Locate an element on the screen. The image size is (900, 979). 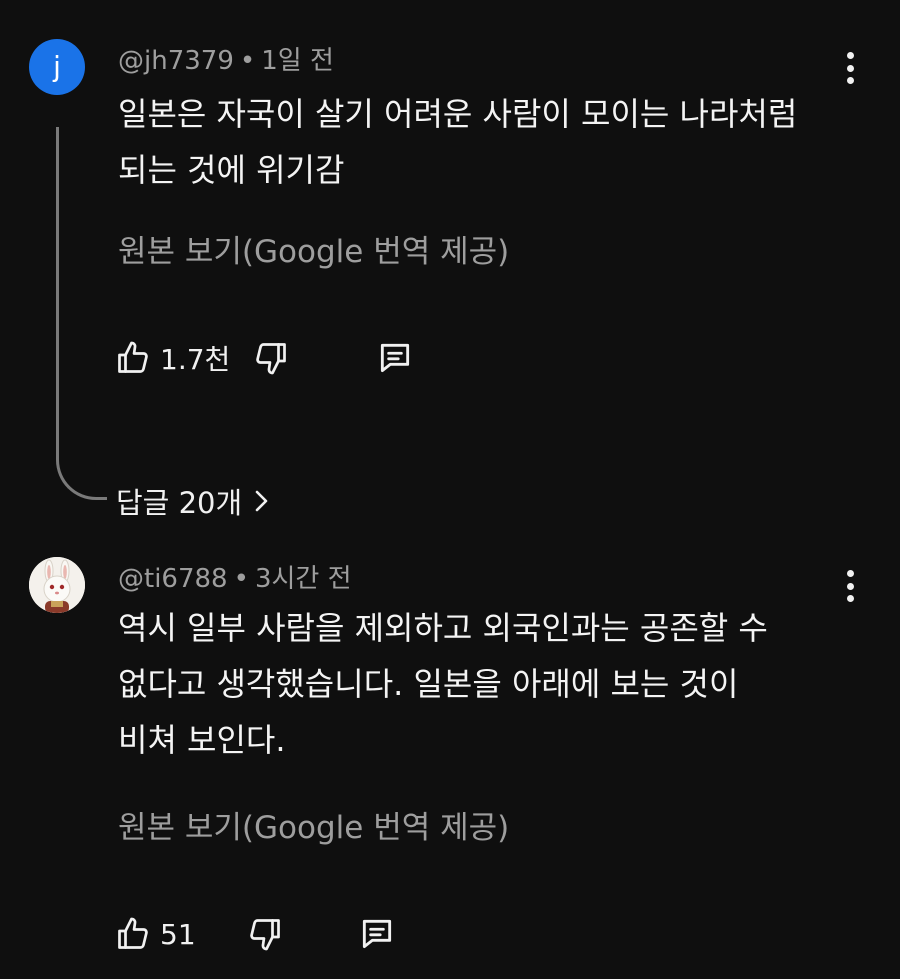
rabbit-avatar-icon is located at coordinates (57, 585).